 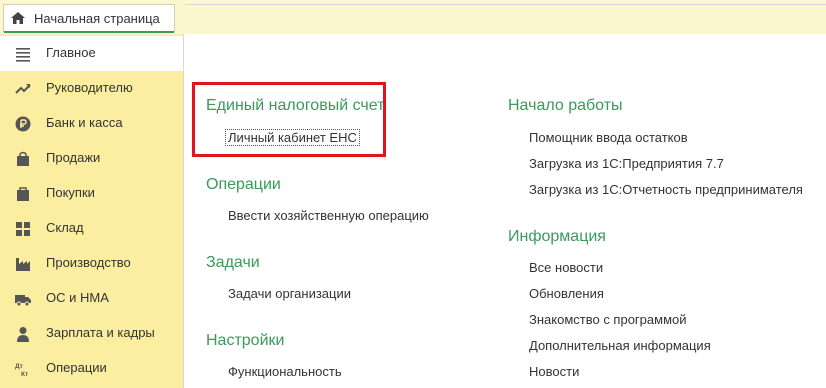 I want to click on sidebar-item-operations: Дт Кт Операции, so click(x=91, y=368).